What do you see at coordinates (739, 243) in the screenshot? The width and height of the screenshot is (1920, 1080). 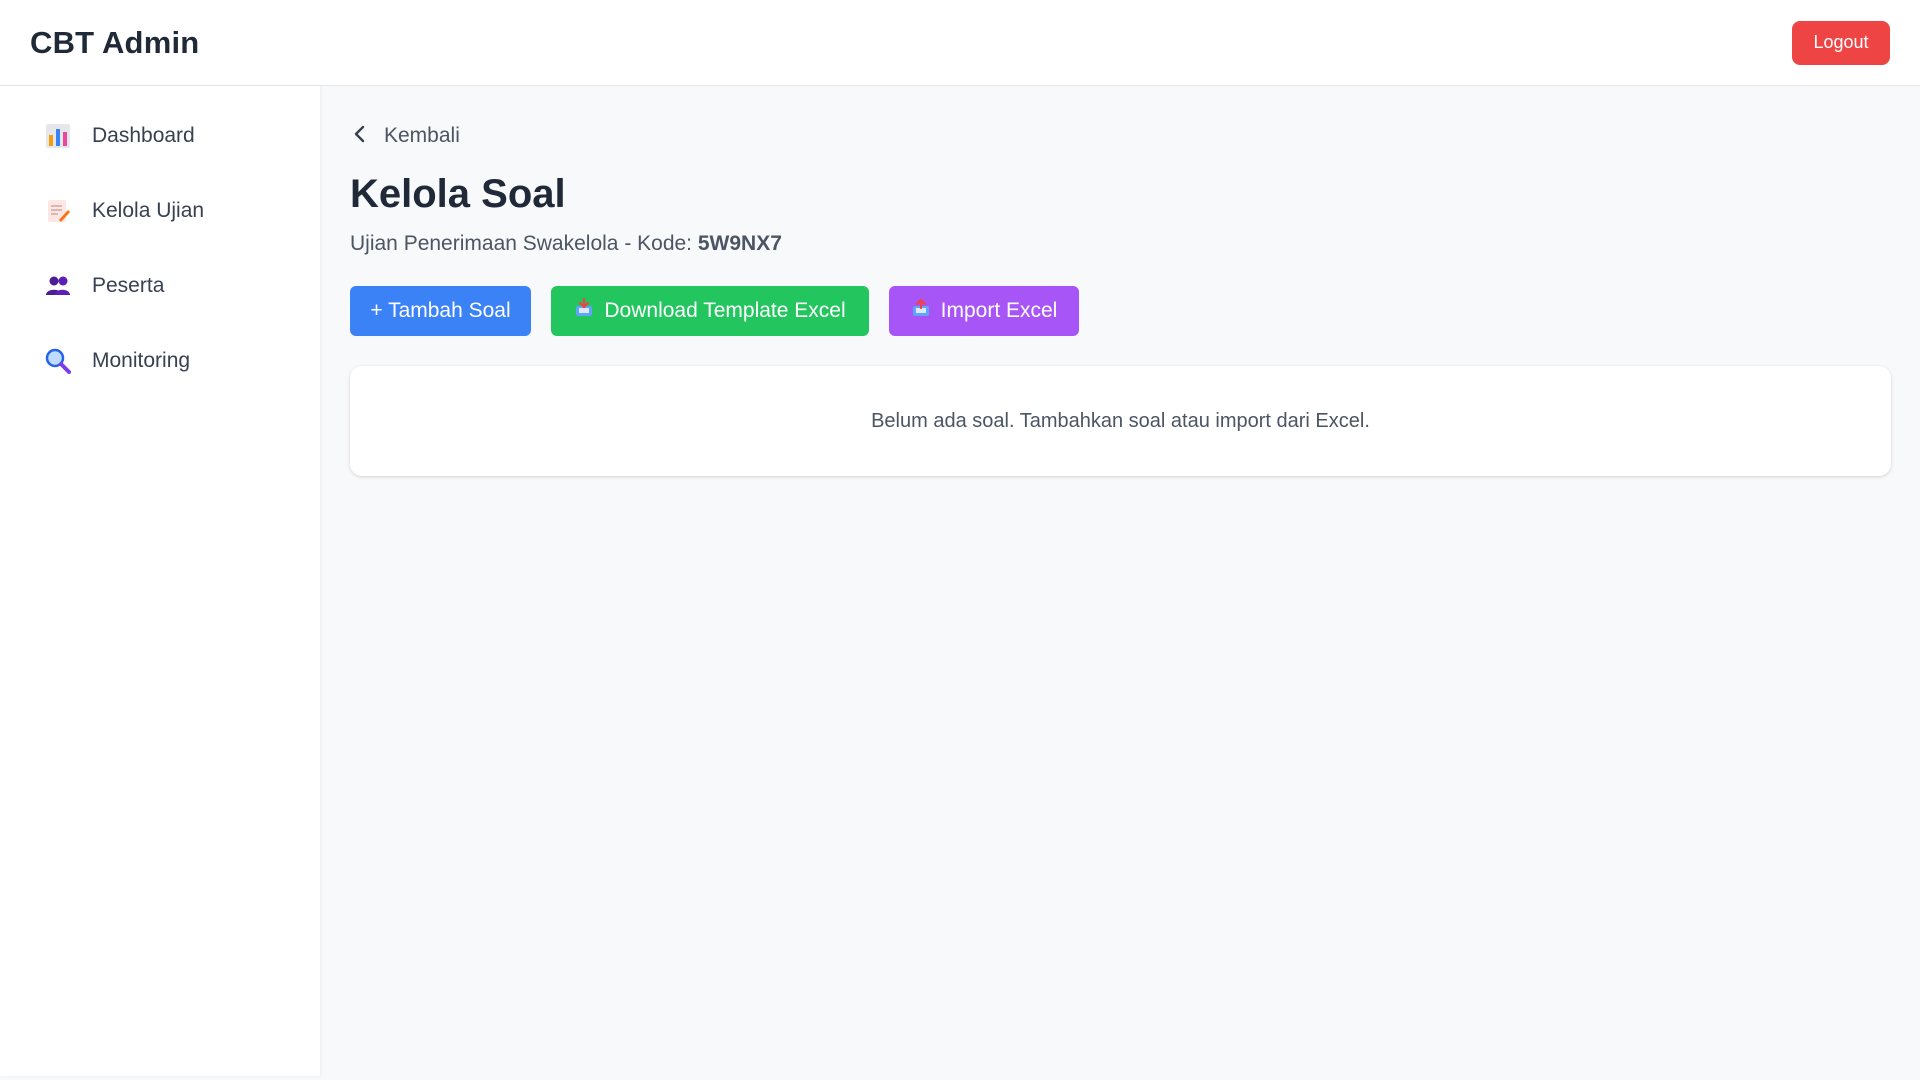 I see `exam-code: 5W9NX7` at bounding box center [739, 243].